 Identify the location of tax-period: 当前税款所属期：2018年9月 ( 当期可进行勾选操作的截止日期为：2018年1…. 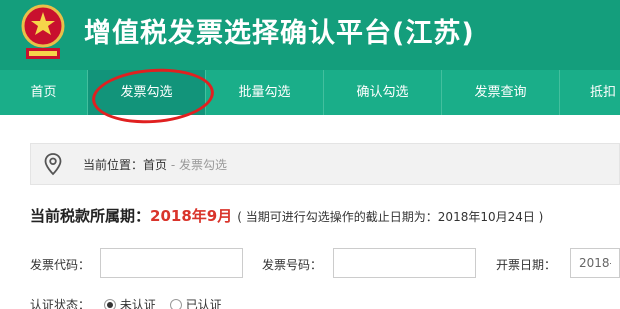
(286, 215).